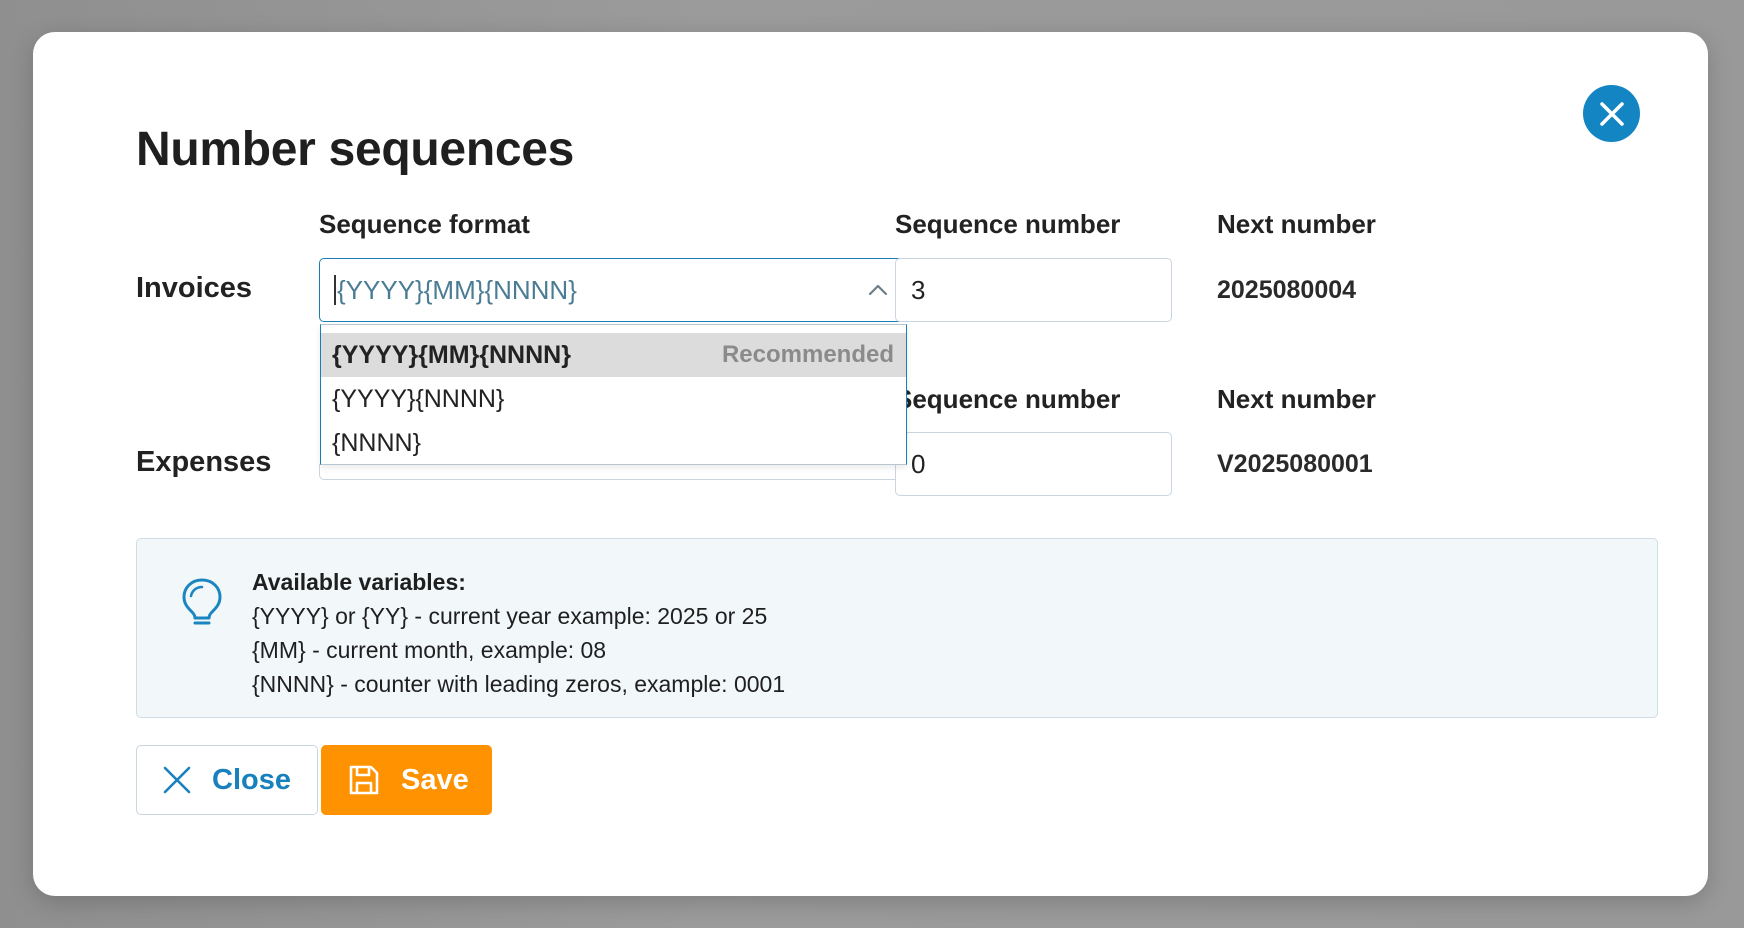  I want to click on option-label: {YYYY}{NNNN}, so click(418, 398).